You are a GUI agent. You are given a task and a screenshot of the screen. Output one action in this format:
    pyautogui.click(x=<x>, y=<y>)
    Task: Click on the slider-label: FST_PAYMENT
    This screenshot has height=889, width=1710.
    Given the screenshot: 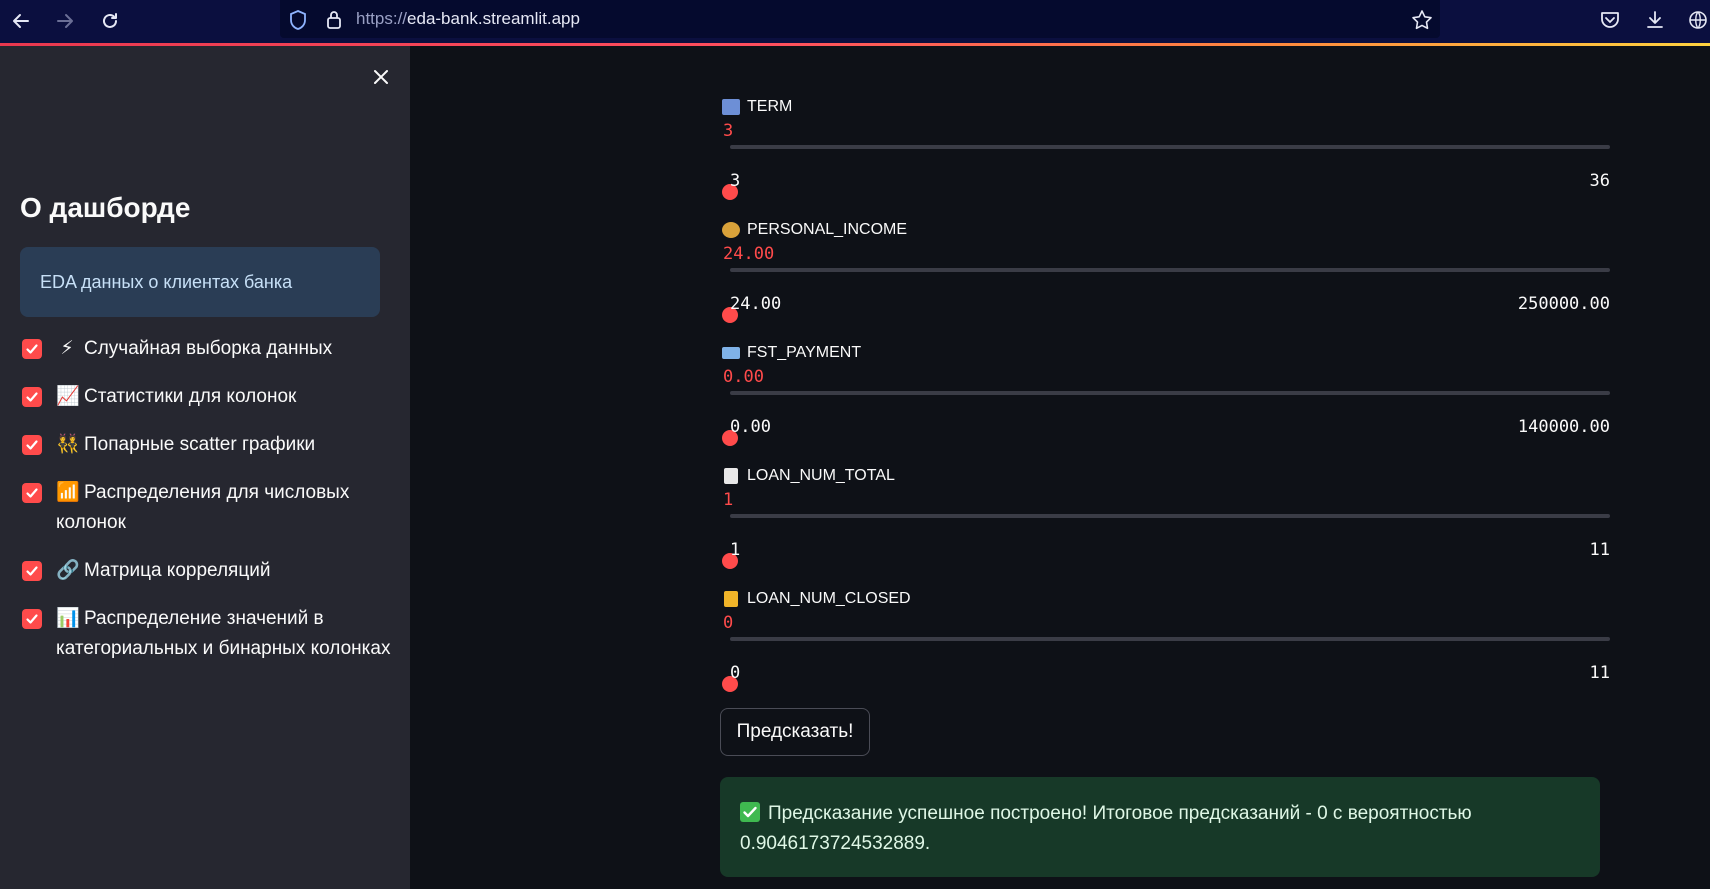 What is the action you would take?
    pyautogui.click(x=791, y=353)
    